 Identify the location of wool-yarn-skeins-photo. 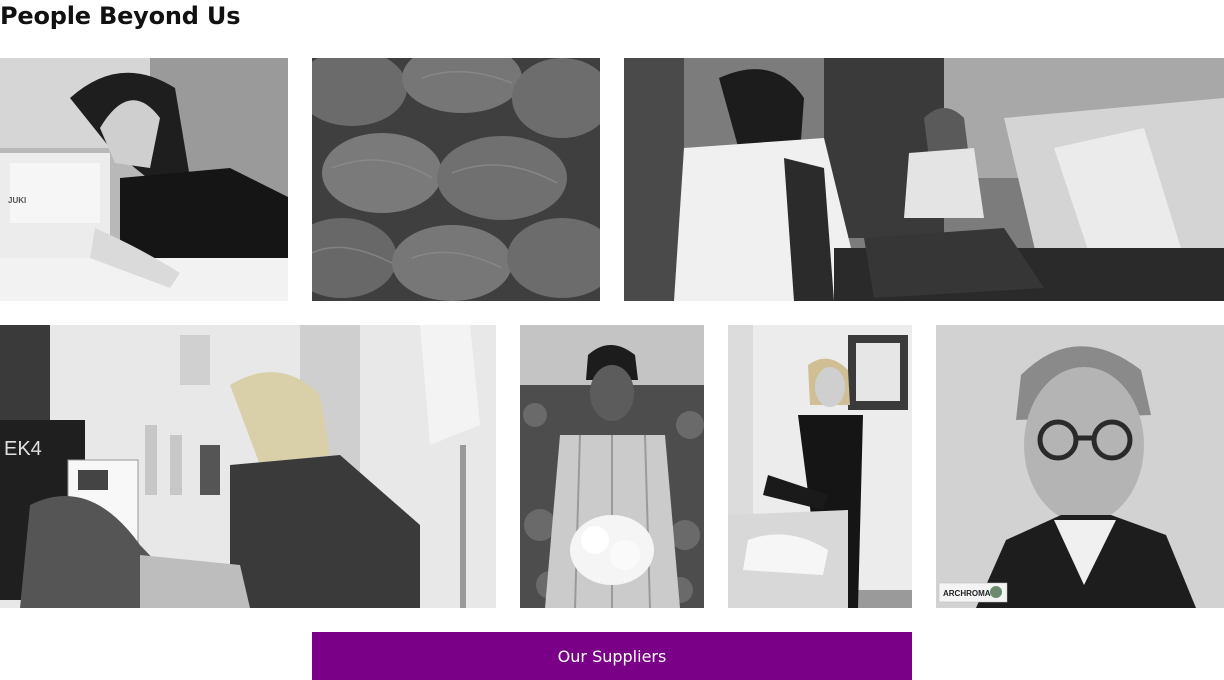
(456, 179).